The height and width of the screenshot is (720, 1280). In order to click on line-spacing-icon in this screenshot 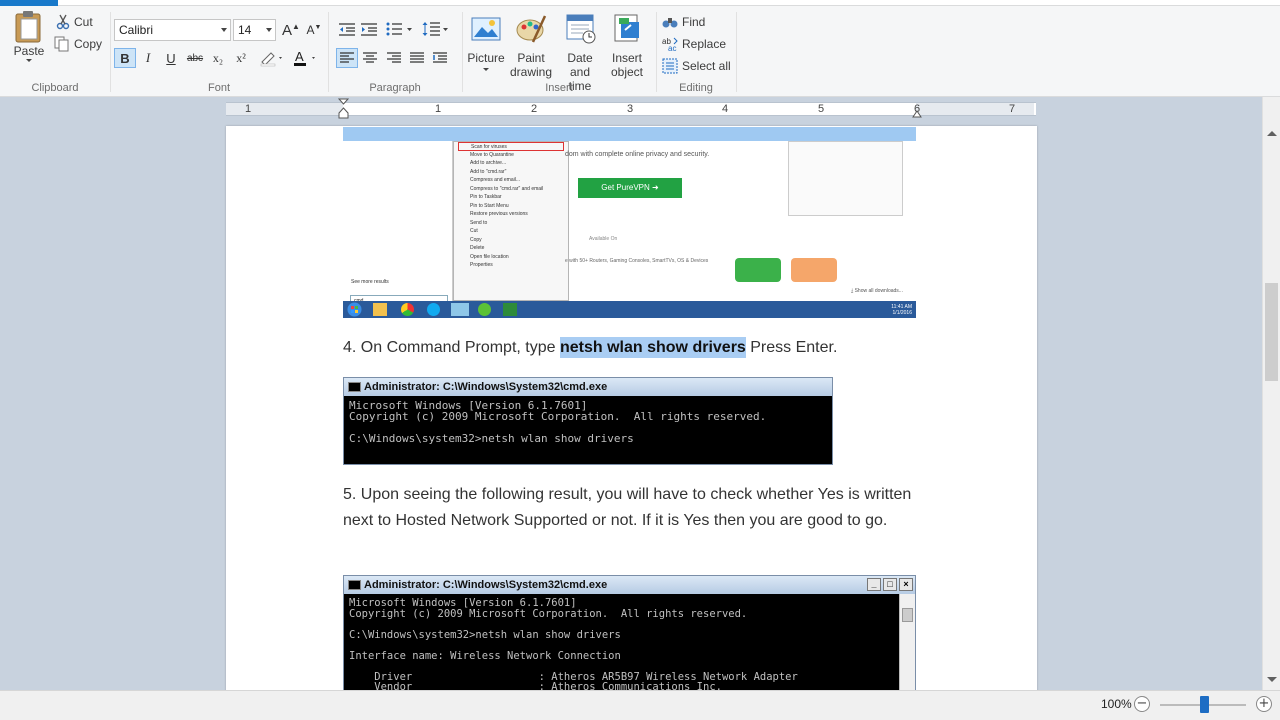, I will do `click(436, 29)`.